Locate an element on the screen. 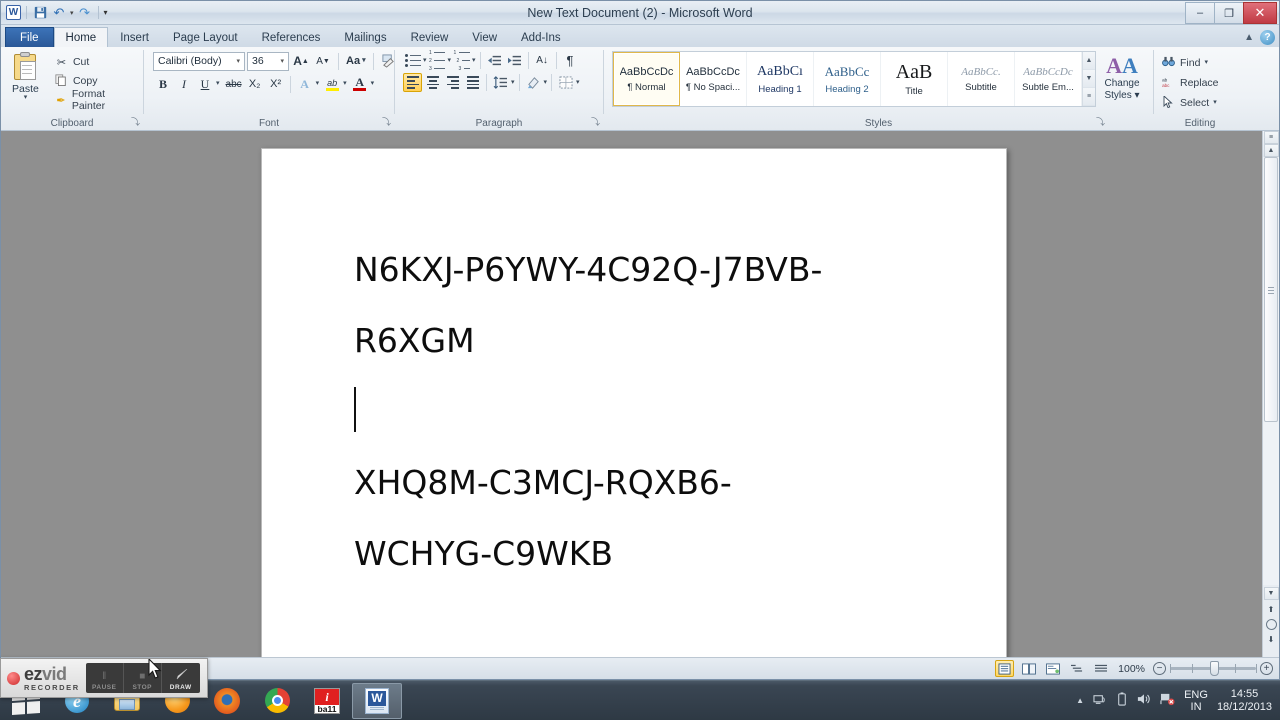  italic-button: I is located at coordinates (184, 84).